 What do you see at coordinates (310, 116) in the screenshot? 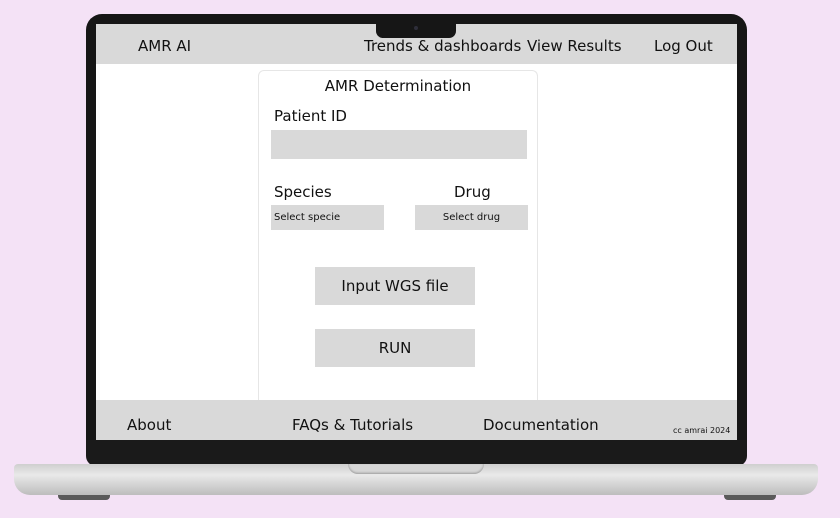
I see `patient-id-label: Patient ID` at bounding box center [310, 116].